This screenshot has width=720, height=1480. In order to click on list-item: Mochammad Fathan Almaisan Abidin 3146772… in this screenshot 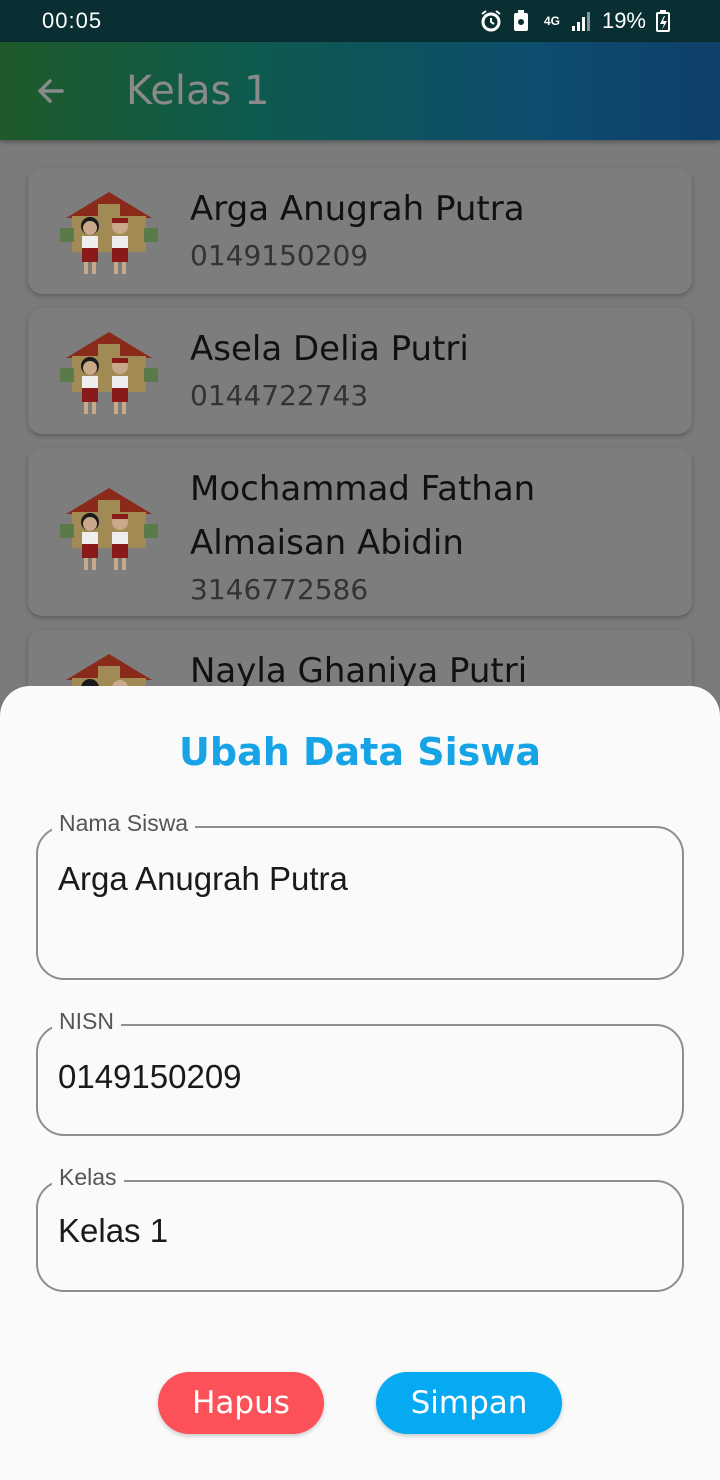, I will do `click(360, 532)`.